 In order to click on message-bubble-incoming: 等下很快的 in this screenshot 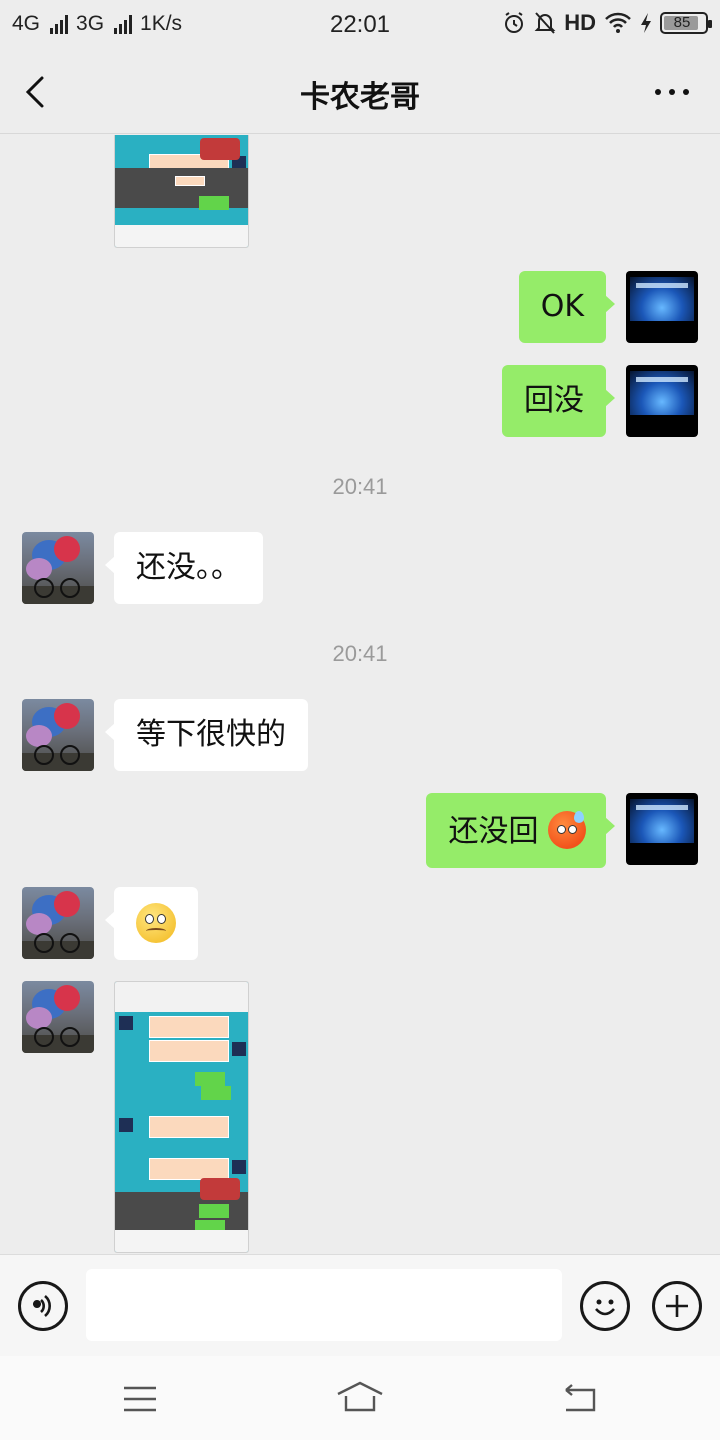, I will do `click(206, 735)`.